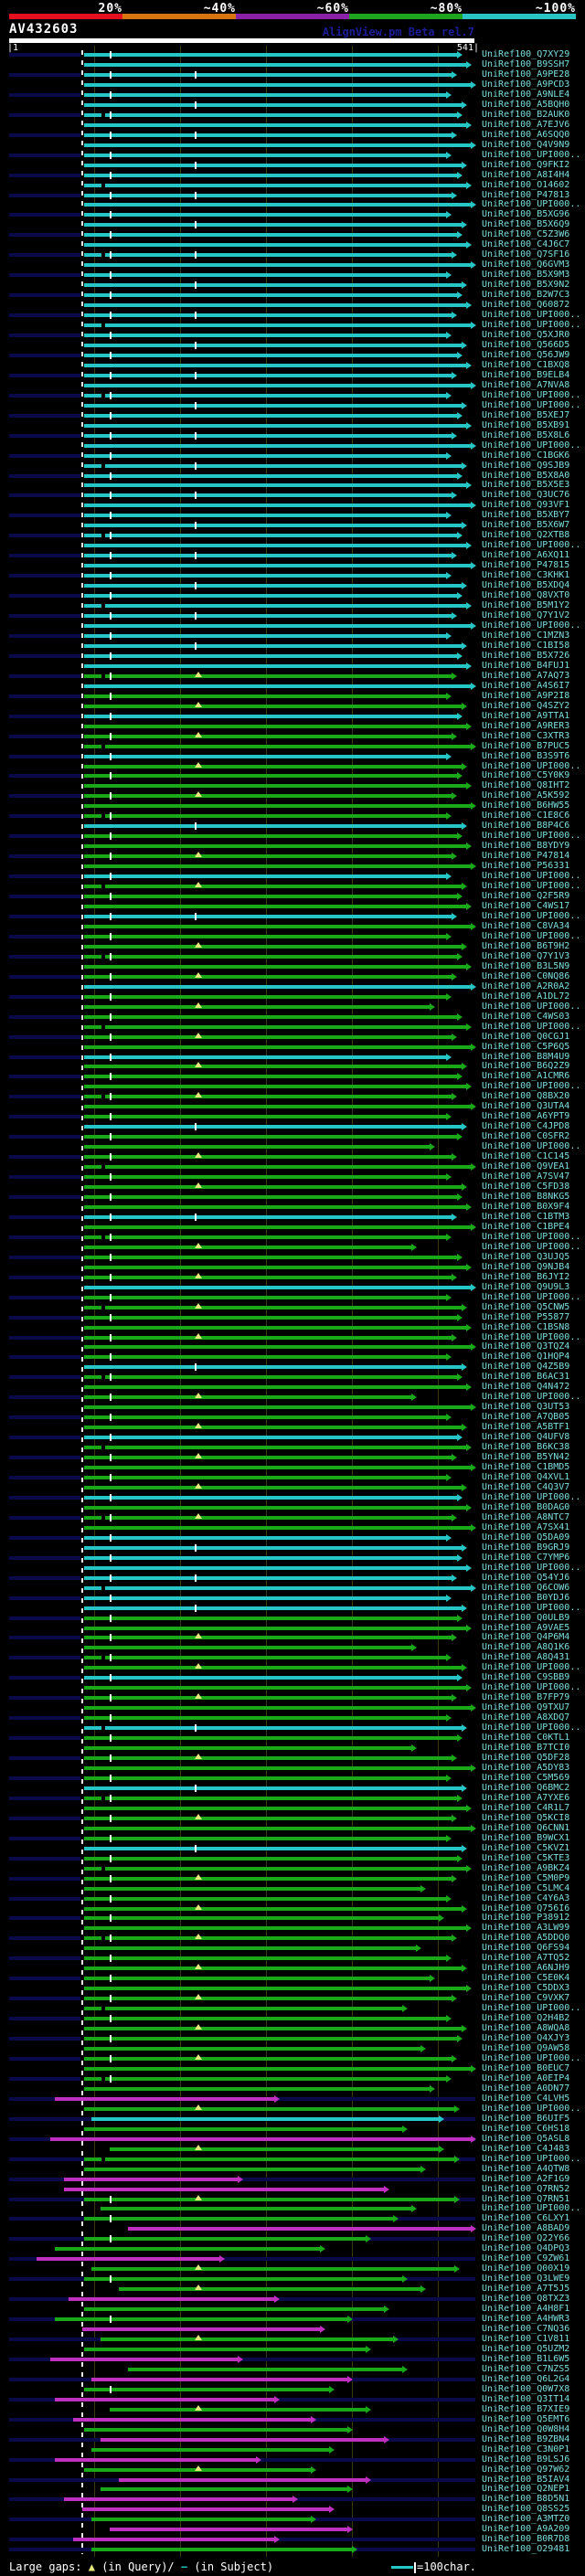  What do you see at coordinates (525, 1778) in the screenshot?
I see `hit-accession-label: UniRef100_C5M569` at bounding box center [525, 1778].